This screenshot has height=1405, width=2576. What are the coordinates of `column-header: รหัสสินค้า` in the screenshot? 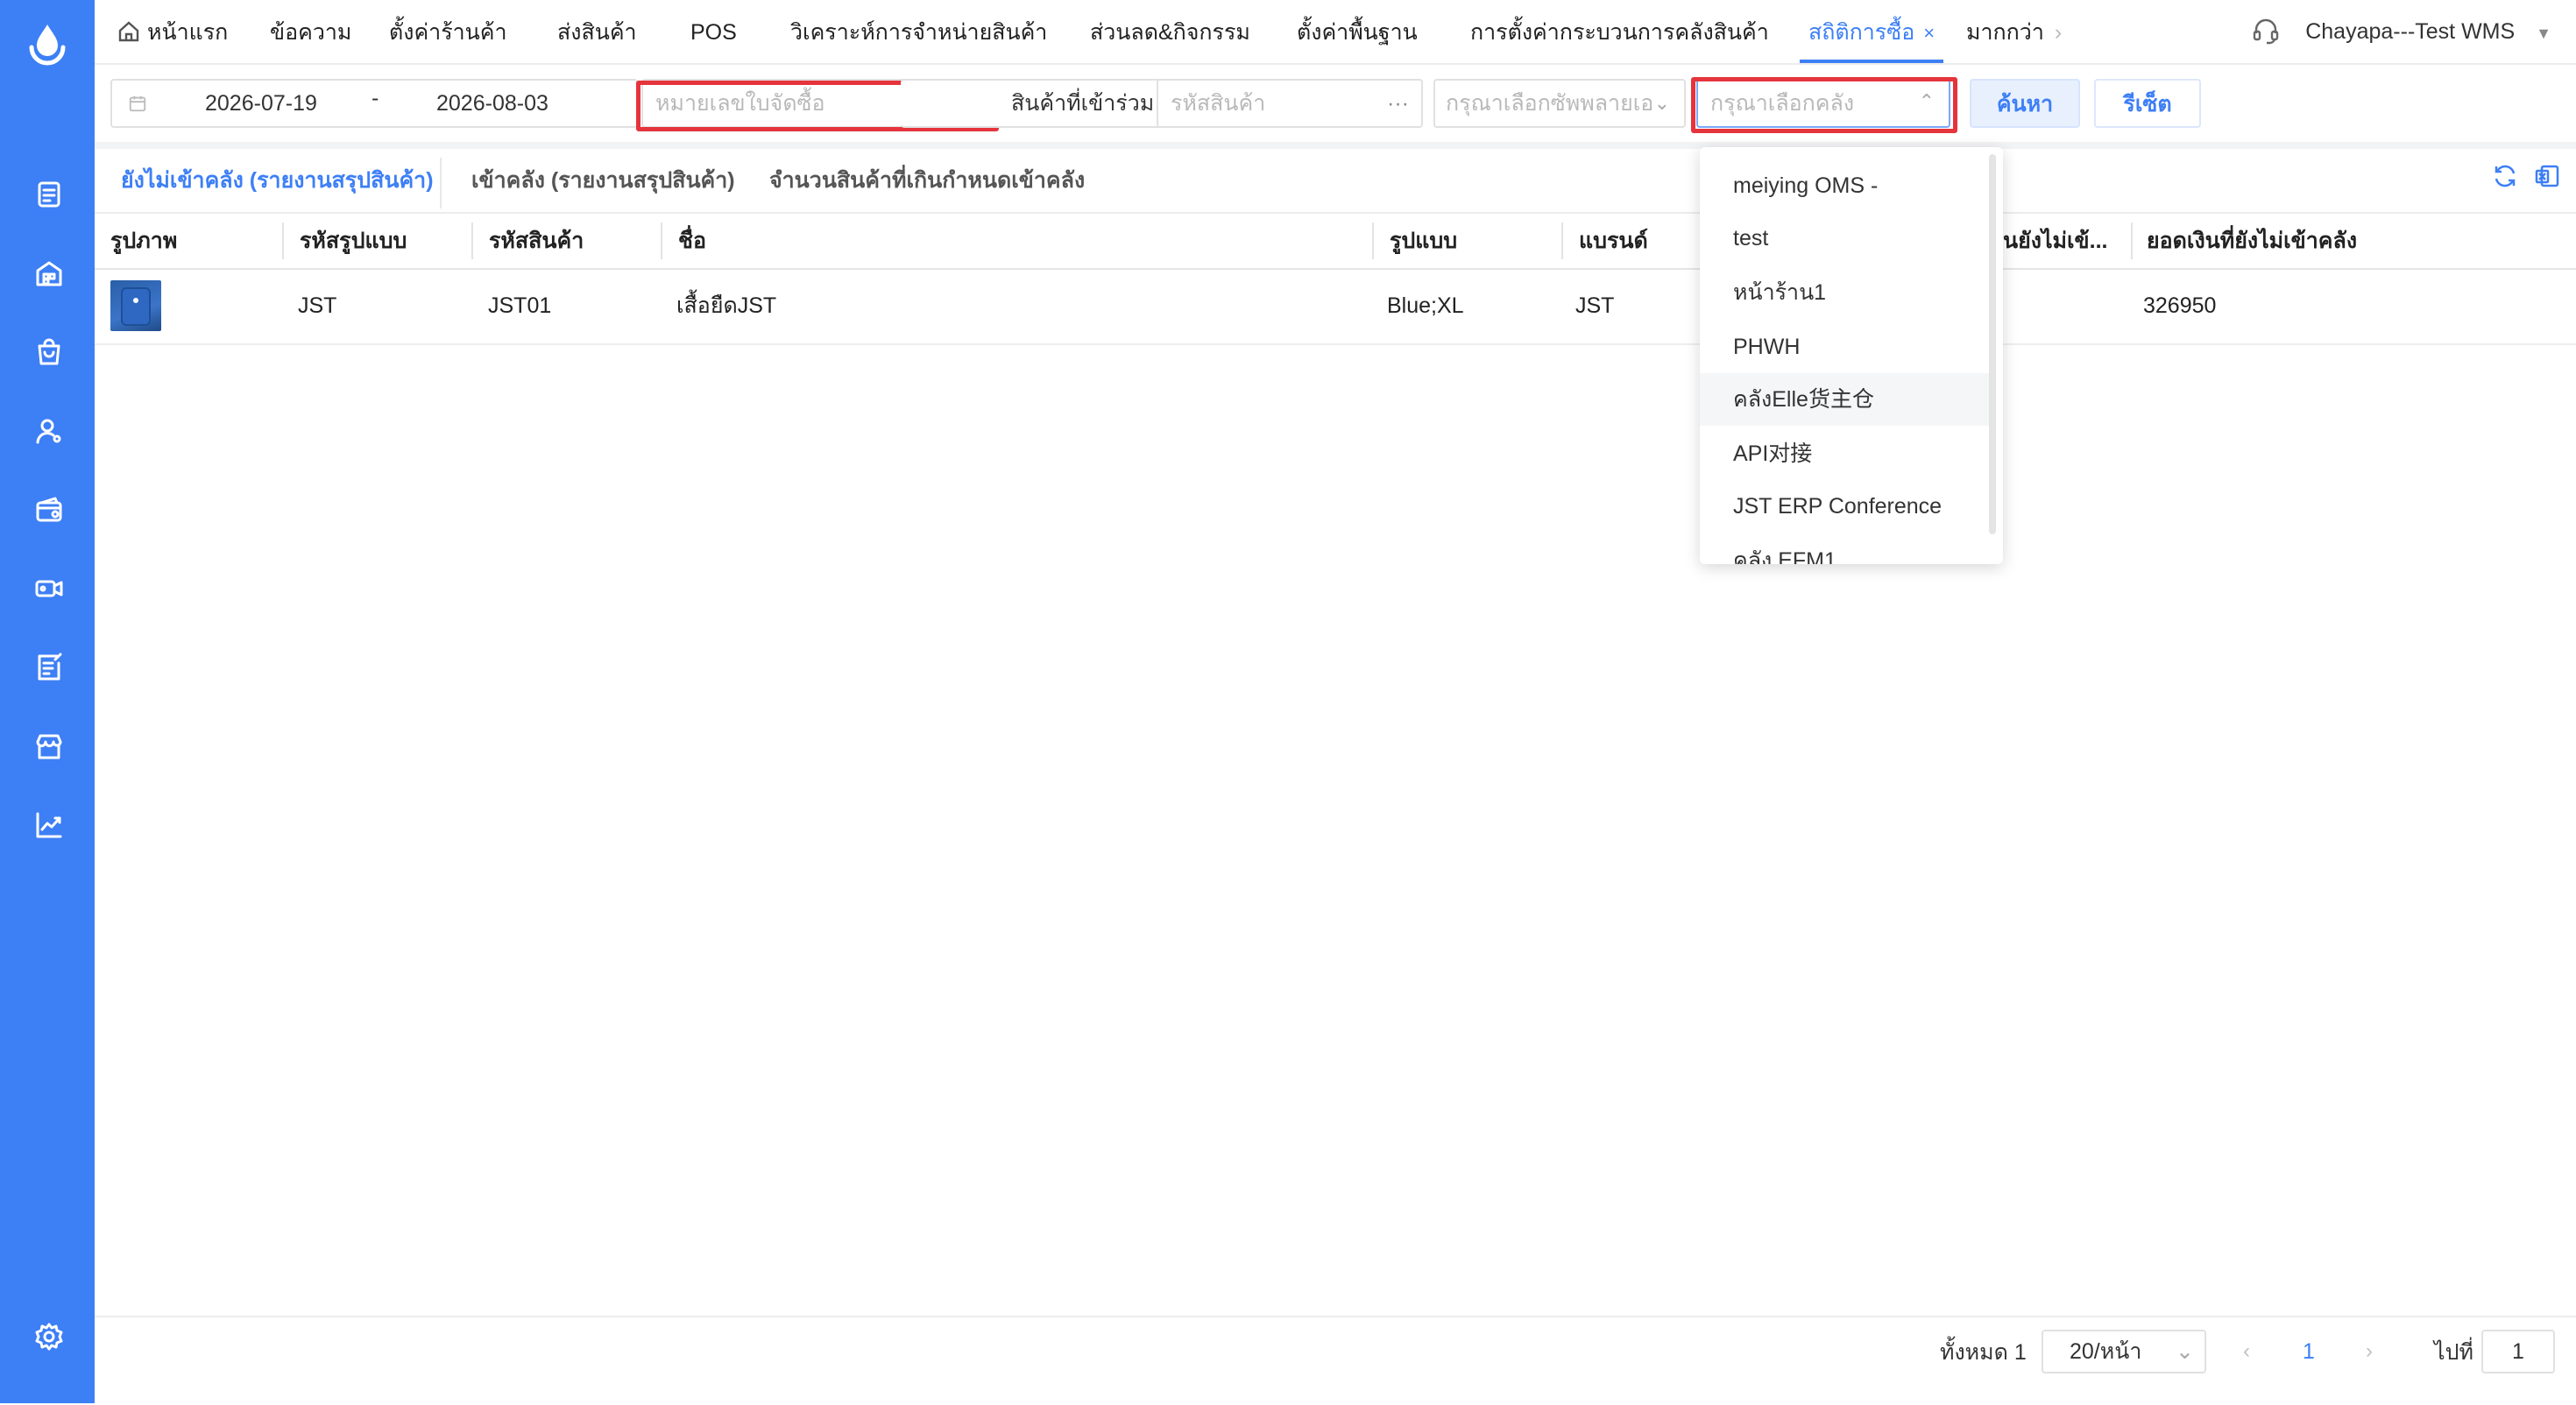 It's located at (536, 241).